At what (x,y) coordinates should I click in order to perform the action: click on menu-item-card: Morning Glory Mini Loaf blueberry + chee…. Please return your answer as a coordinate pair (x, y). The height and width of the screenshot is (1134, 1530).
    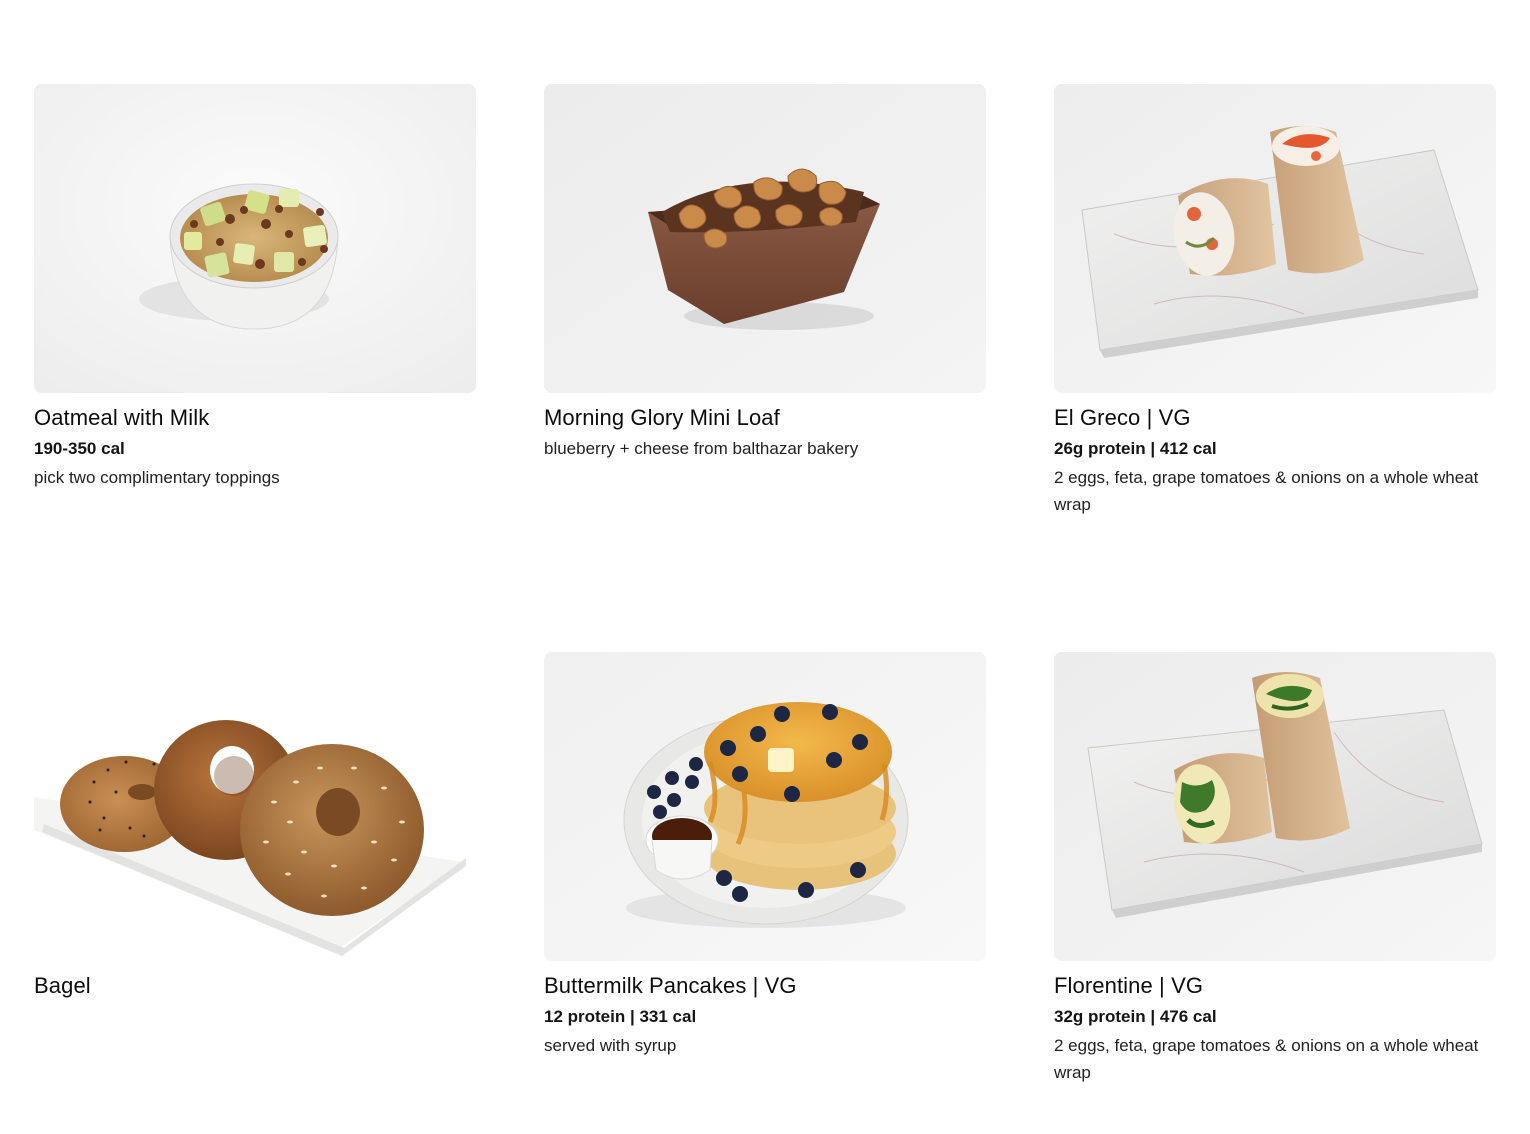
    Looking at the image, I should click on (765, 273).